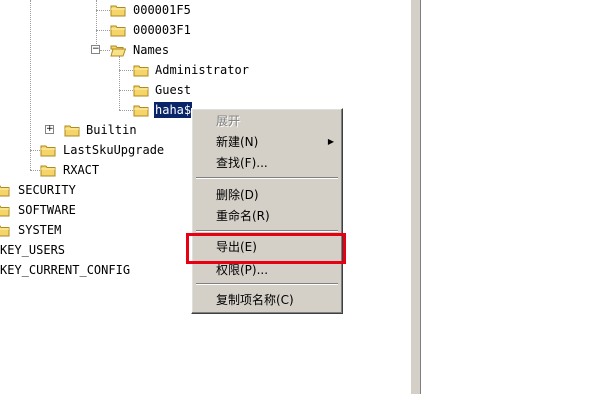  Describe the element at coordinates (39, 230) in the screenshot. I see `tree-item-system: SYSTEM` at that location.